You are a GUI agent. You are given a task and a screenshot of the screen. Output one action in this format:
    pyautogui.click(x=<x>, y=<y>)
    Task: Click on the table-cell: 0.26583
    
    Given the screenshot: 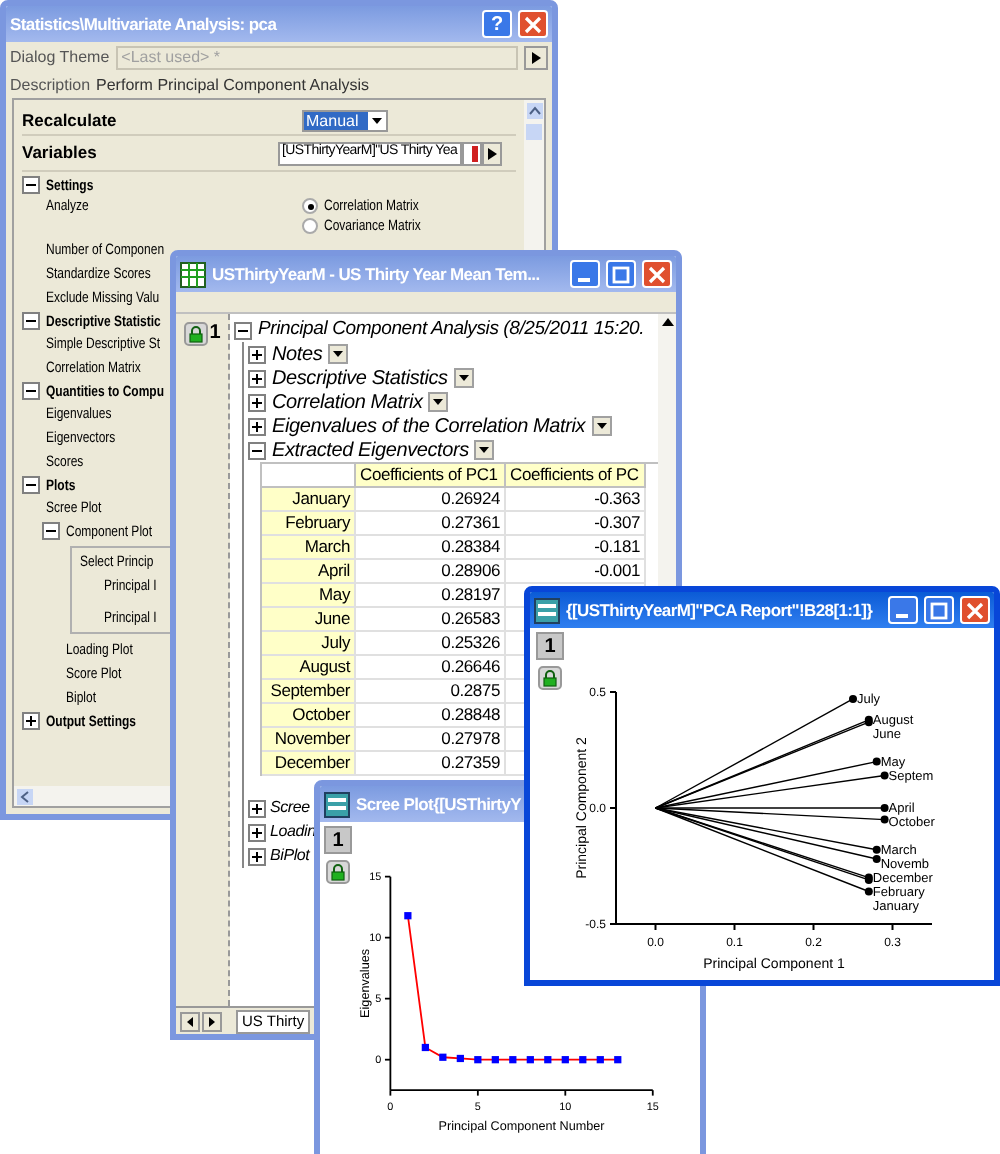 What is the action you would take?
    pyautogui.click(x=431, y=620)
    